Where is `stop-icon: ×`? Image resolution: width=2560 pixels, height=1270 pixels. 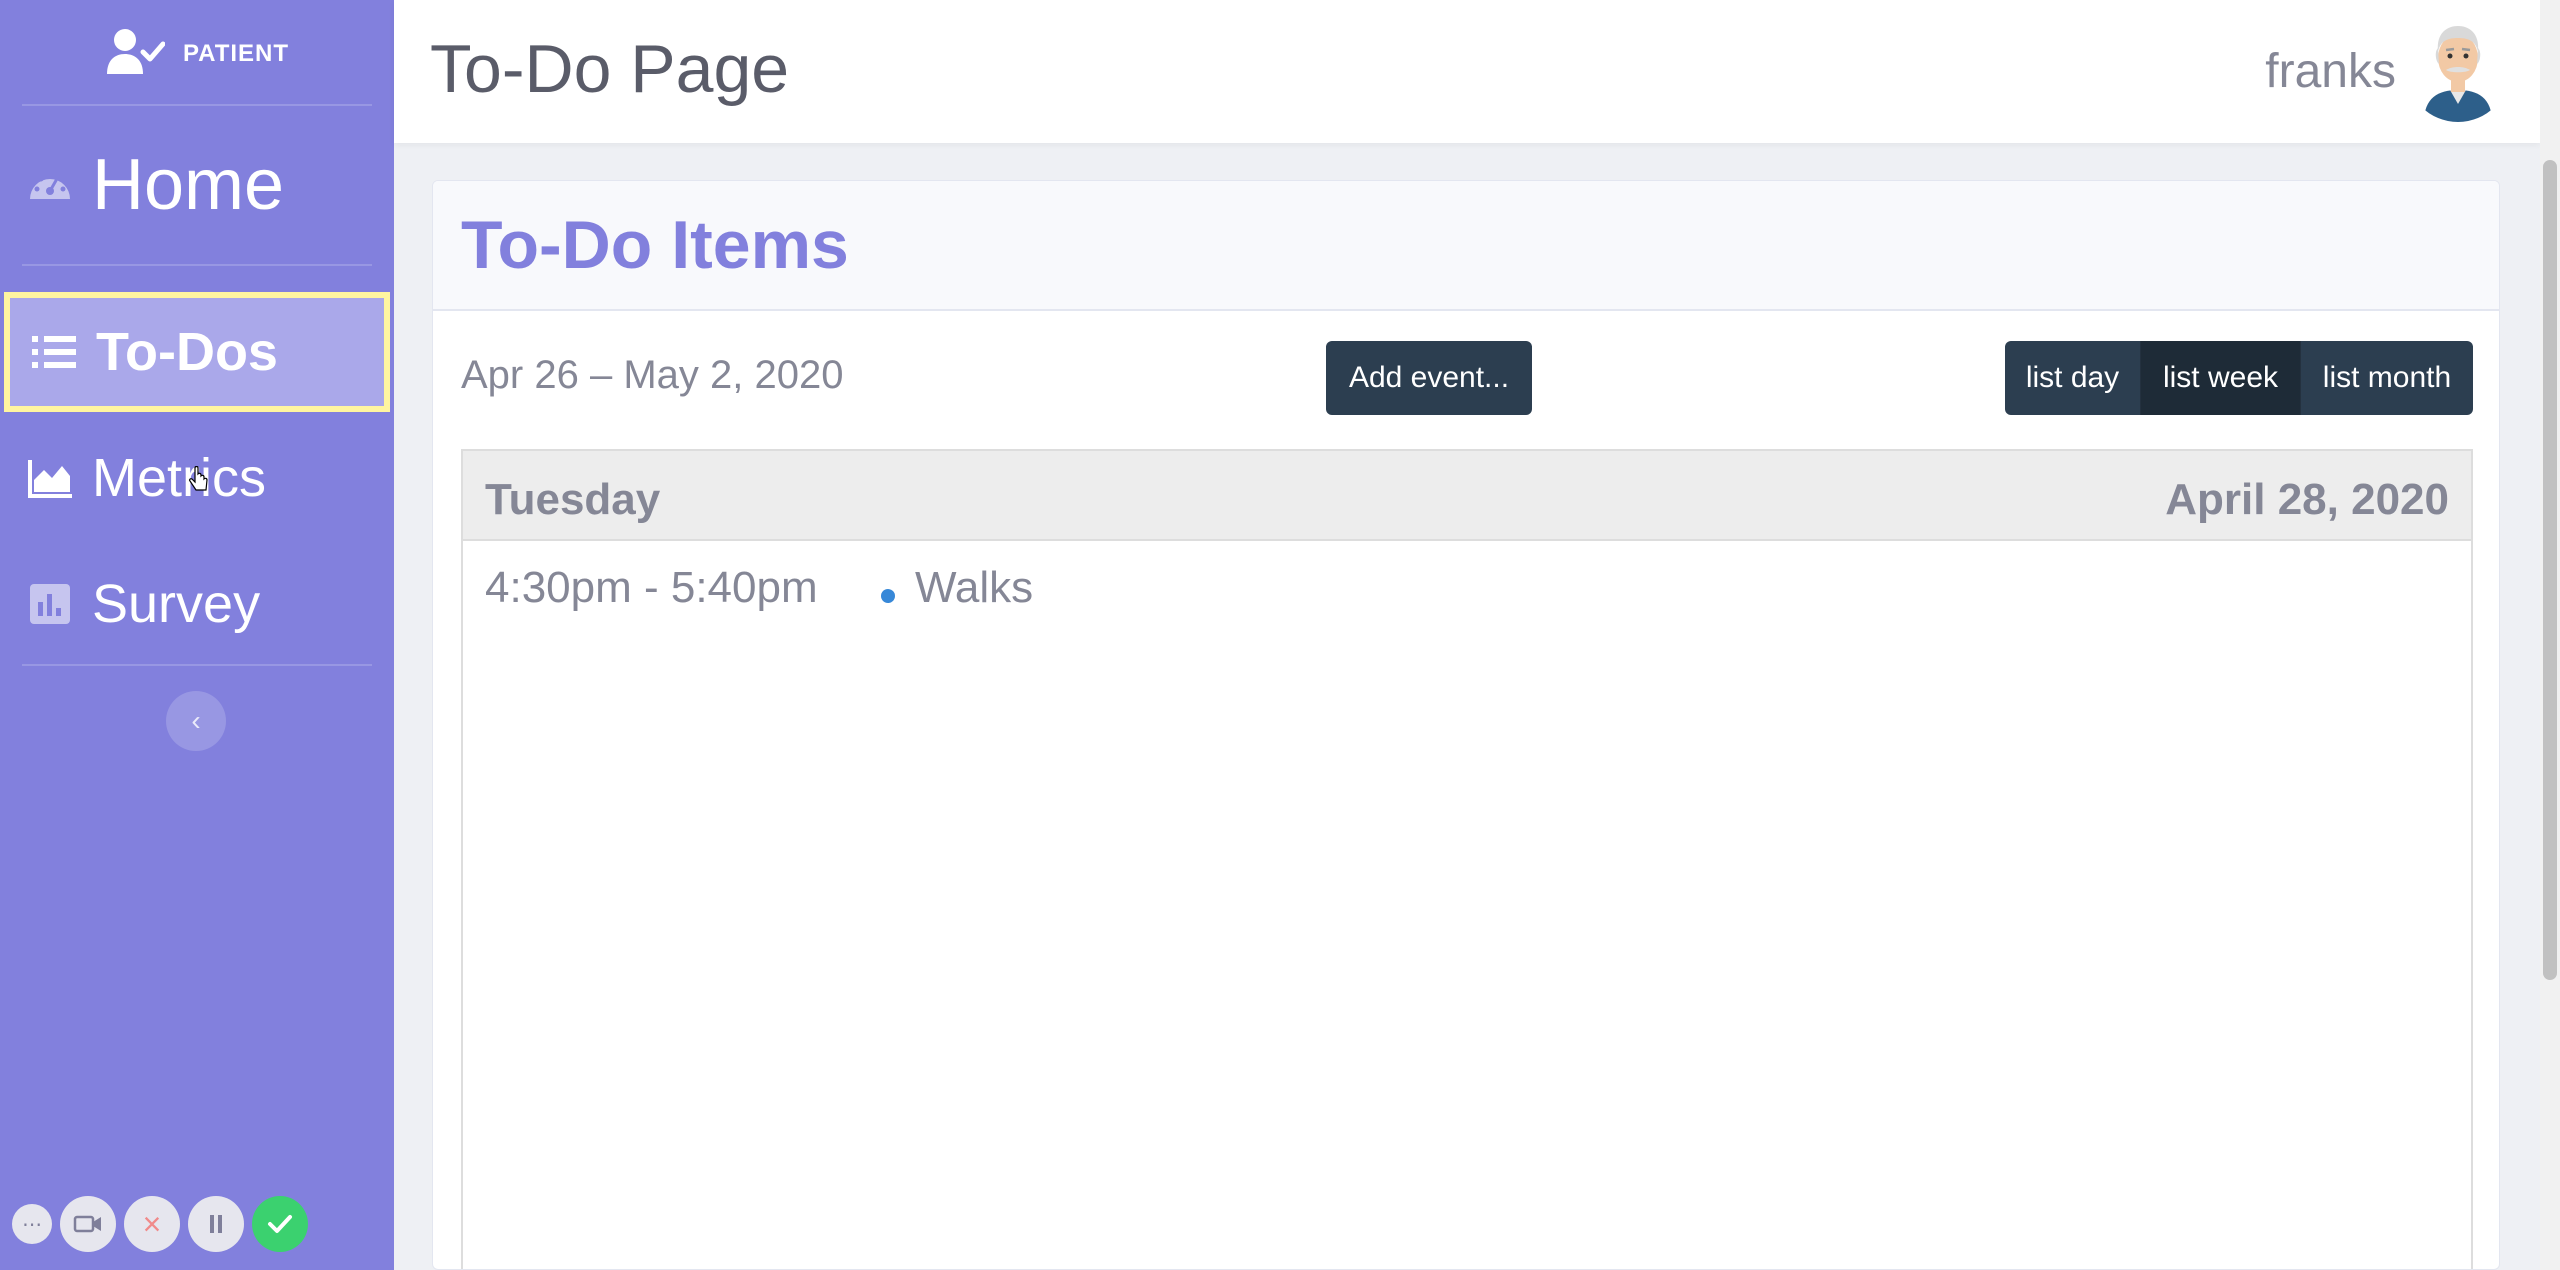
stop-icon: × is located at coordinates (152, 1224).